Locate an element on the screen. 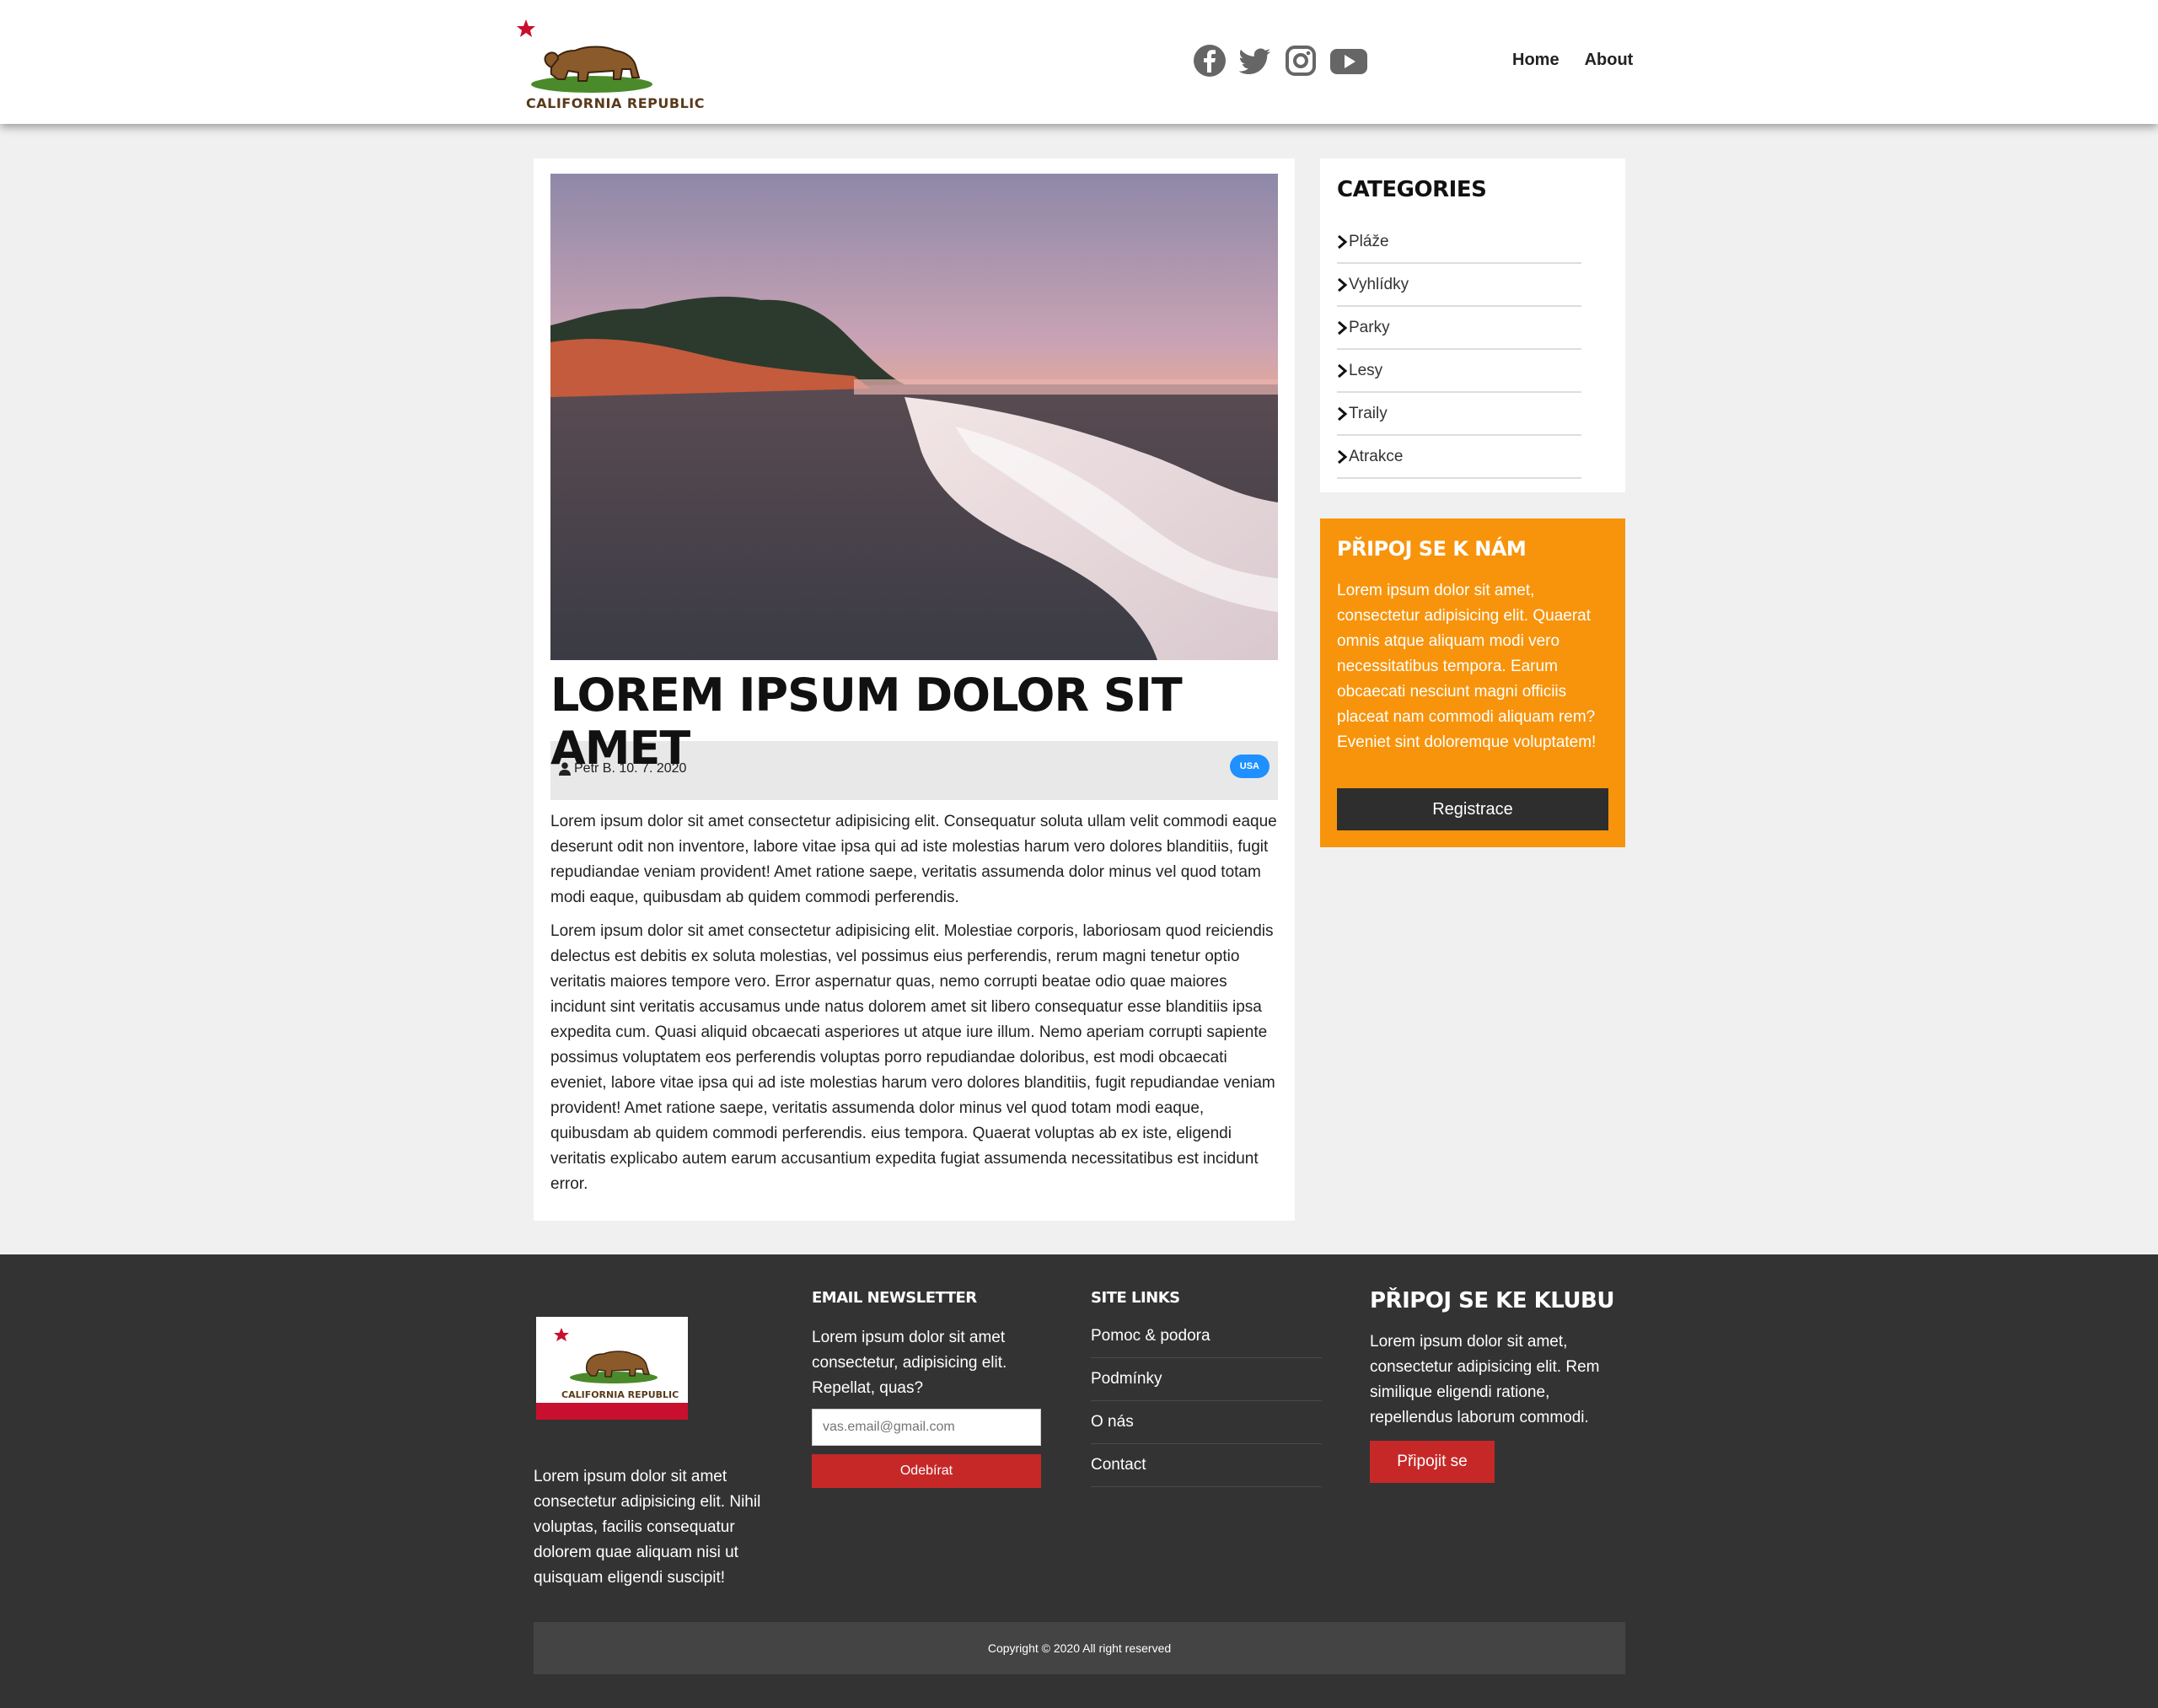 The image size is (2158, 1708). nav-home: Home is located at coordinates (1535, 61).